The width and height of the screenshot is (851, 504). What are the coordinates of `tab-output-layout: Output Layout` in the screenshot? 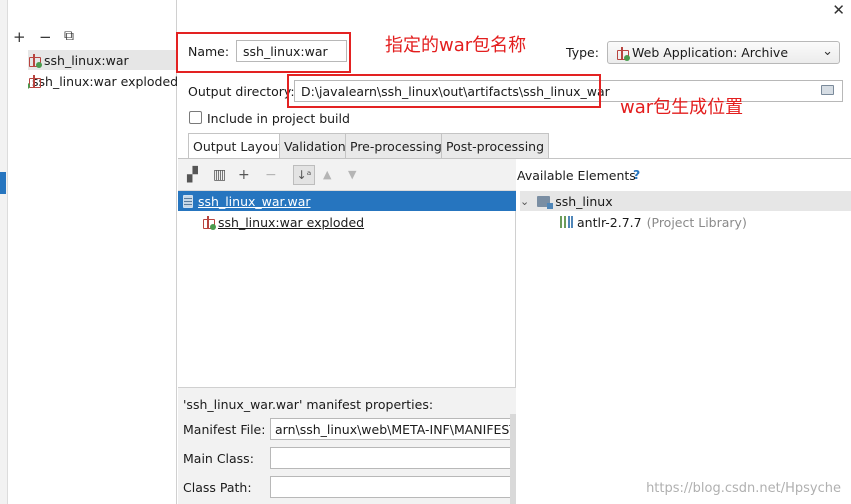 It's located at (238, 146).